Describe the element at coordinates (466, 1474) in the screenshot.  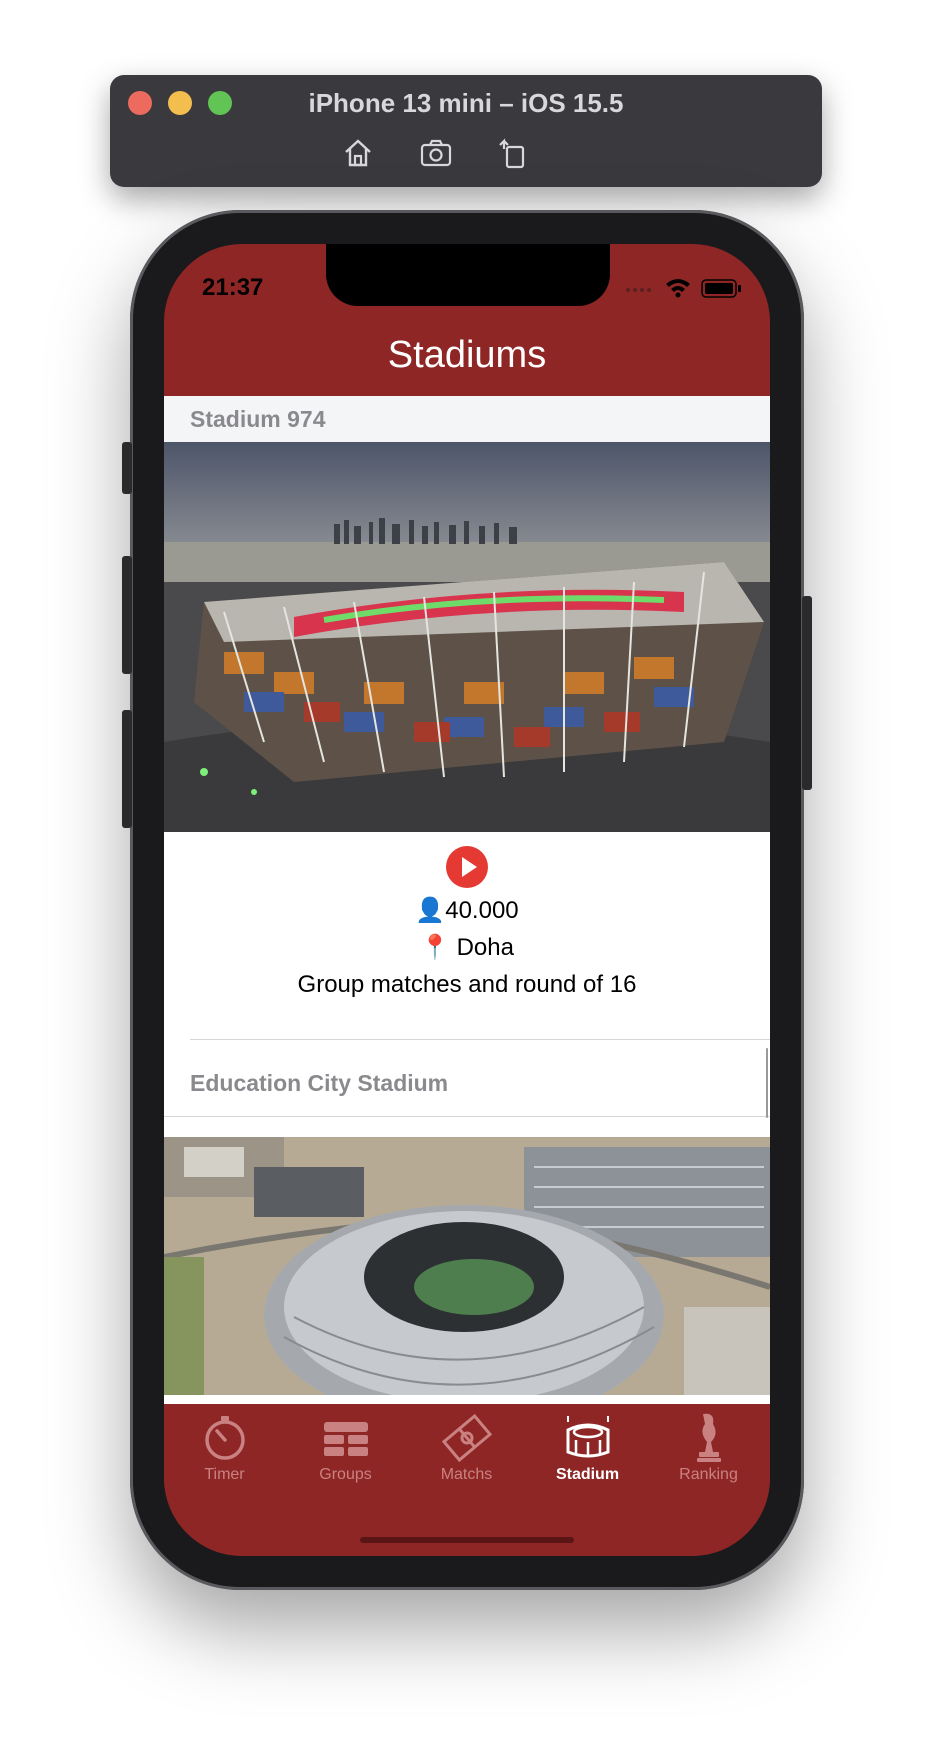
I see `tab-label: Matchs` at that location.